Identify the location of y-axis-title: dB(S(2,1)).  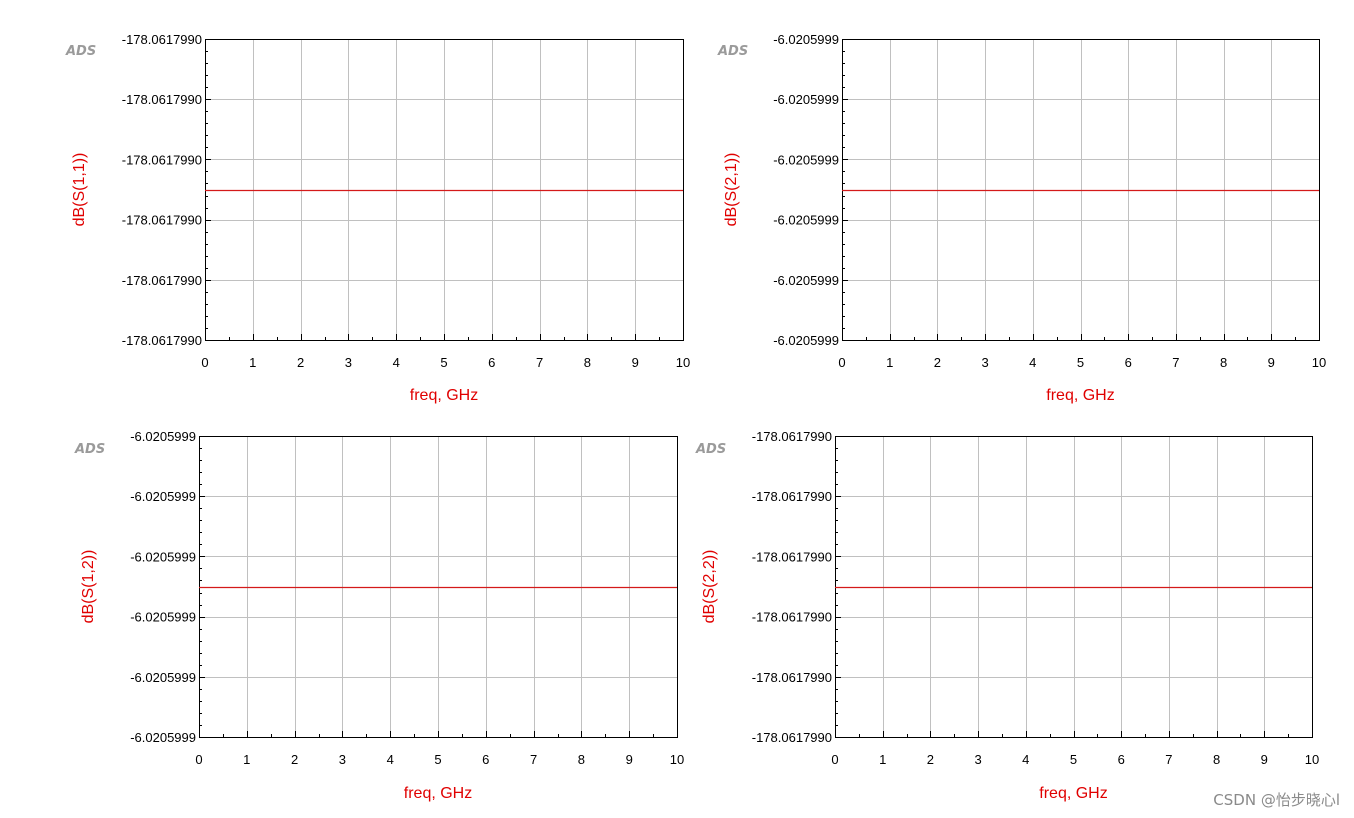
(731, 190).